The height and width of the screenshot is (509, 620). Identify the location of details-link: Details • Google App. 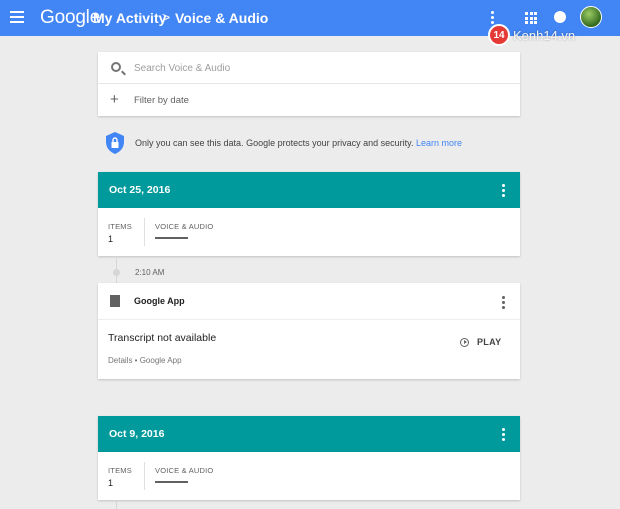
(145, 360).